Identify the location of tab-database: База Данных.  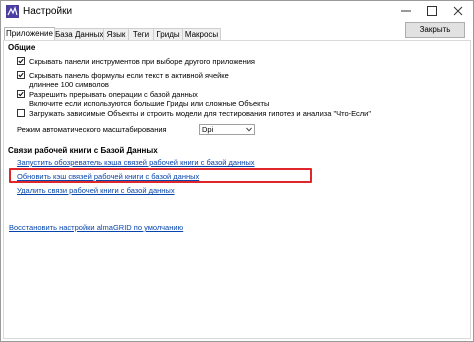
(79, 34).